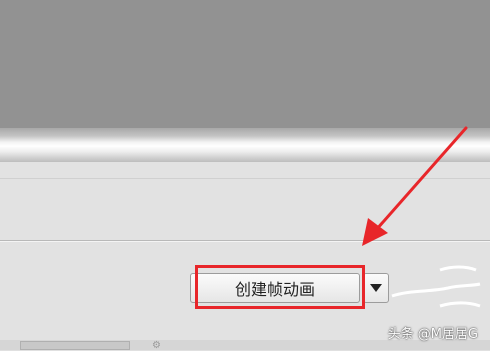  What do you see at coordinates (245, 145) in the screenshot?
I see `horizontal-scrollbar` at bounding box center [245, 145].